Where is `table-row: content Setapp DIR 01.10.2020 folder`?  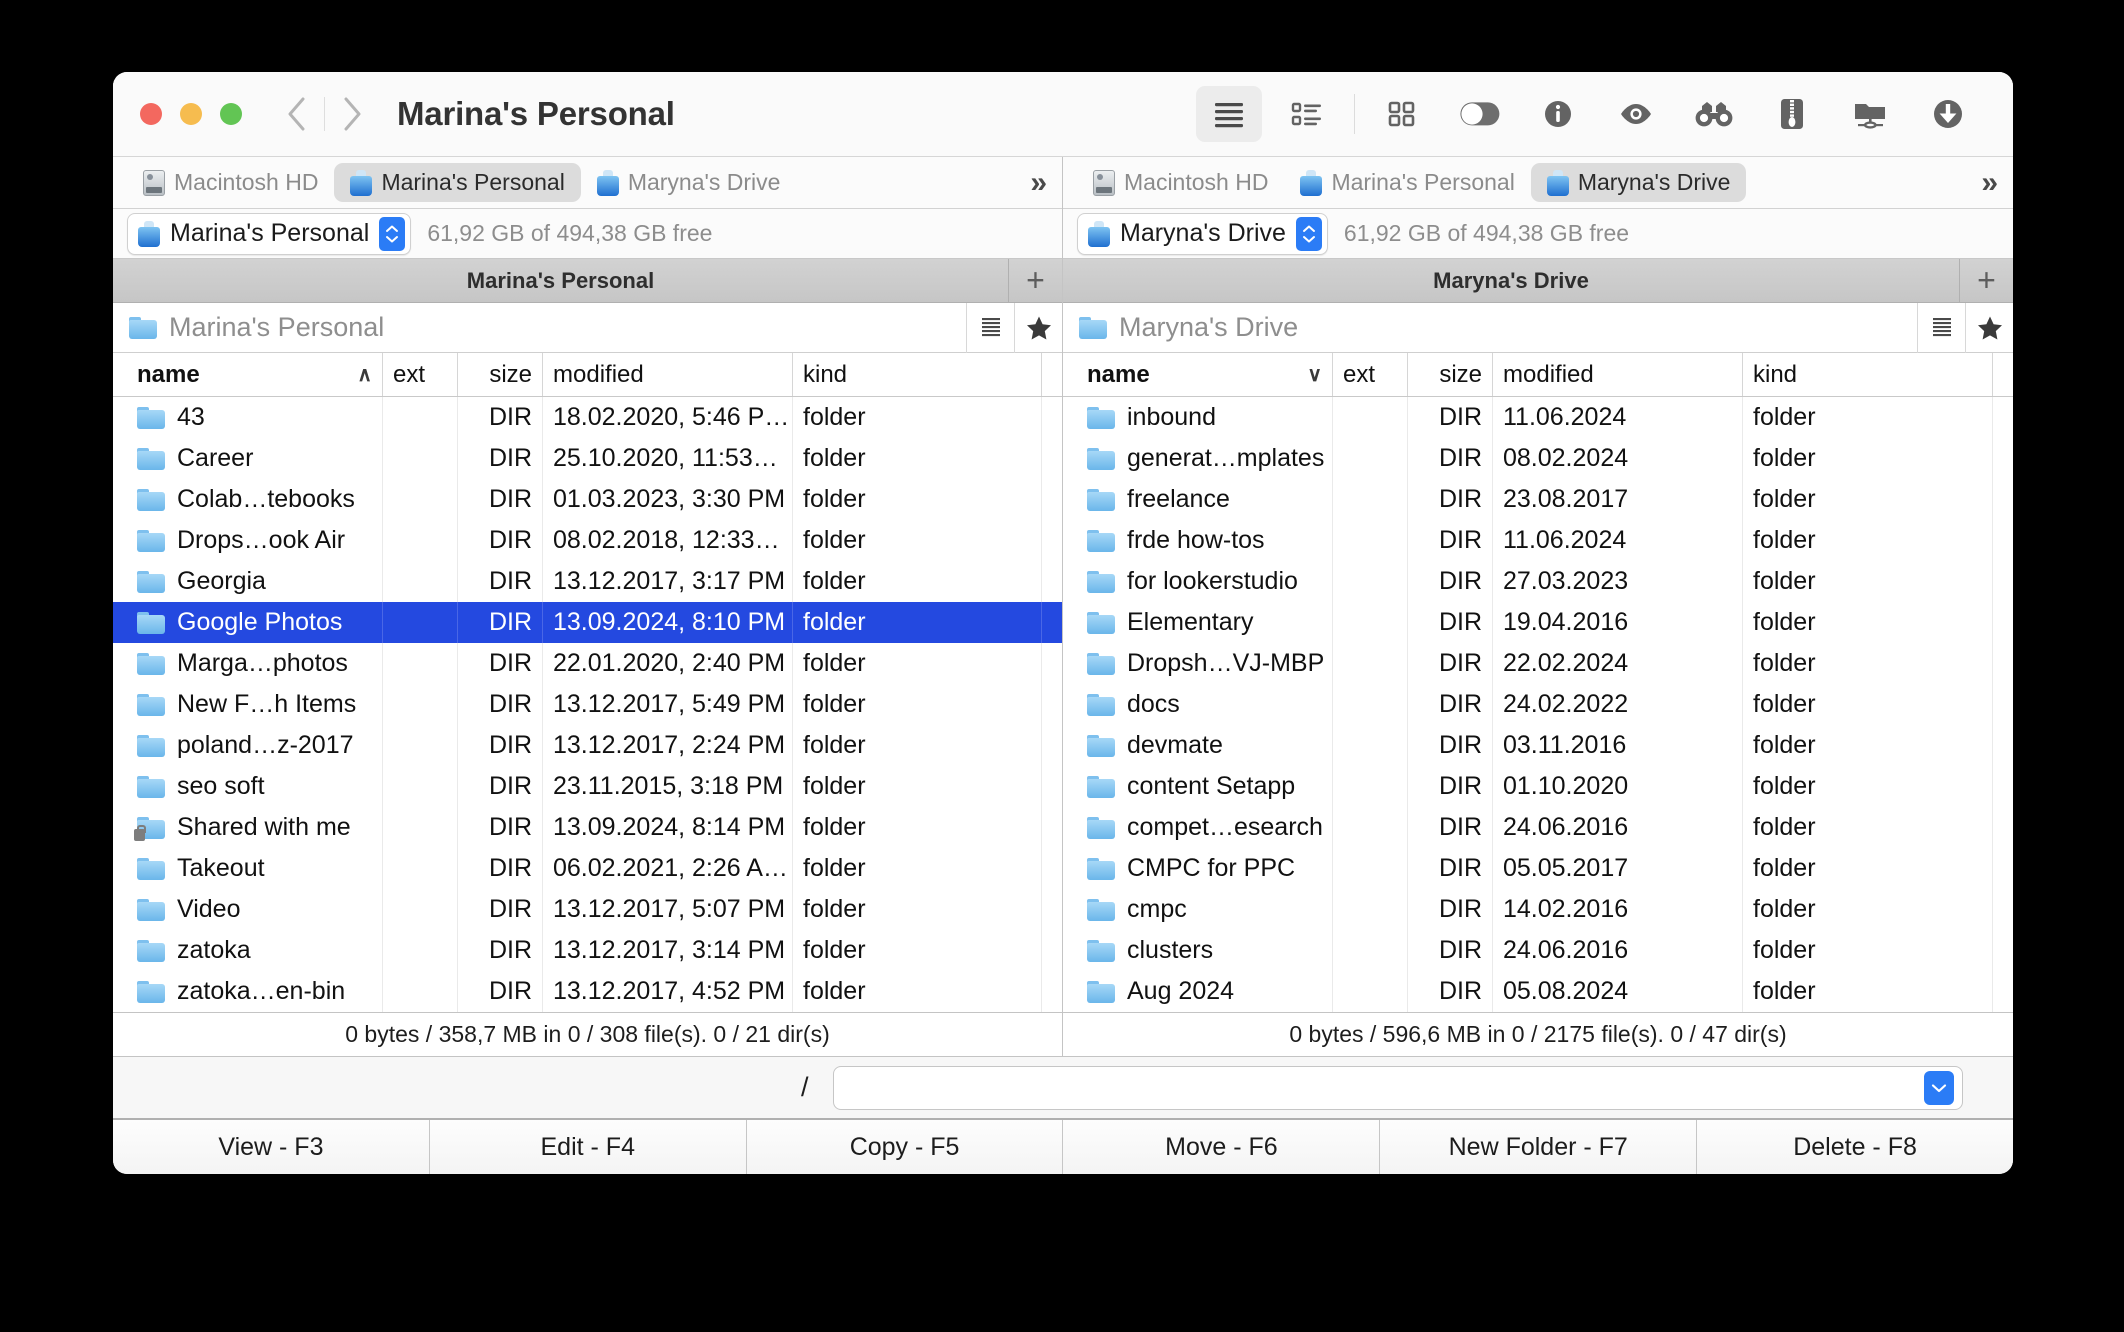
table-row: content Setapp DIR 01.10.2020 folder is located at coordinates (1538, 786).